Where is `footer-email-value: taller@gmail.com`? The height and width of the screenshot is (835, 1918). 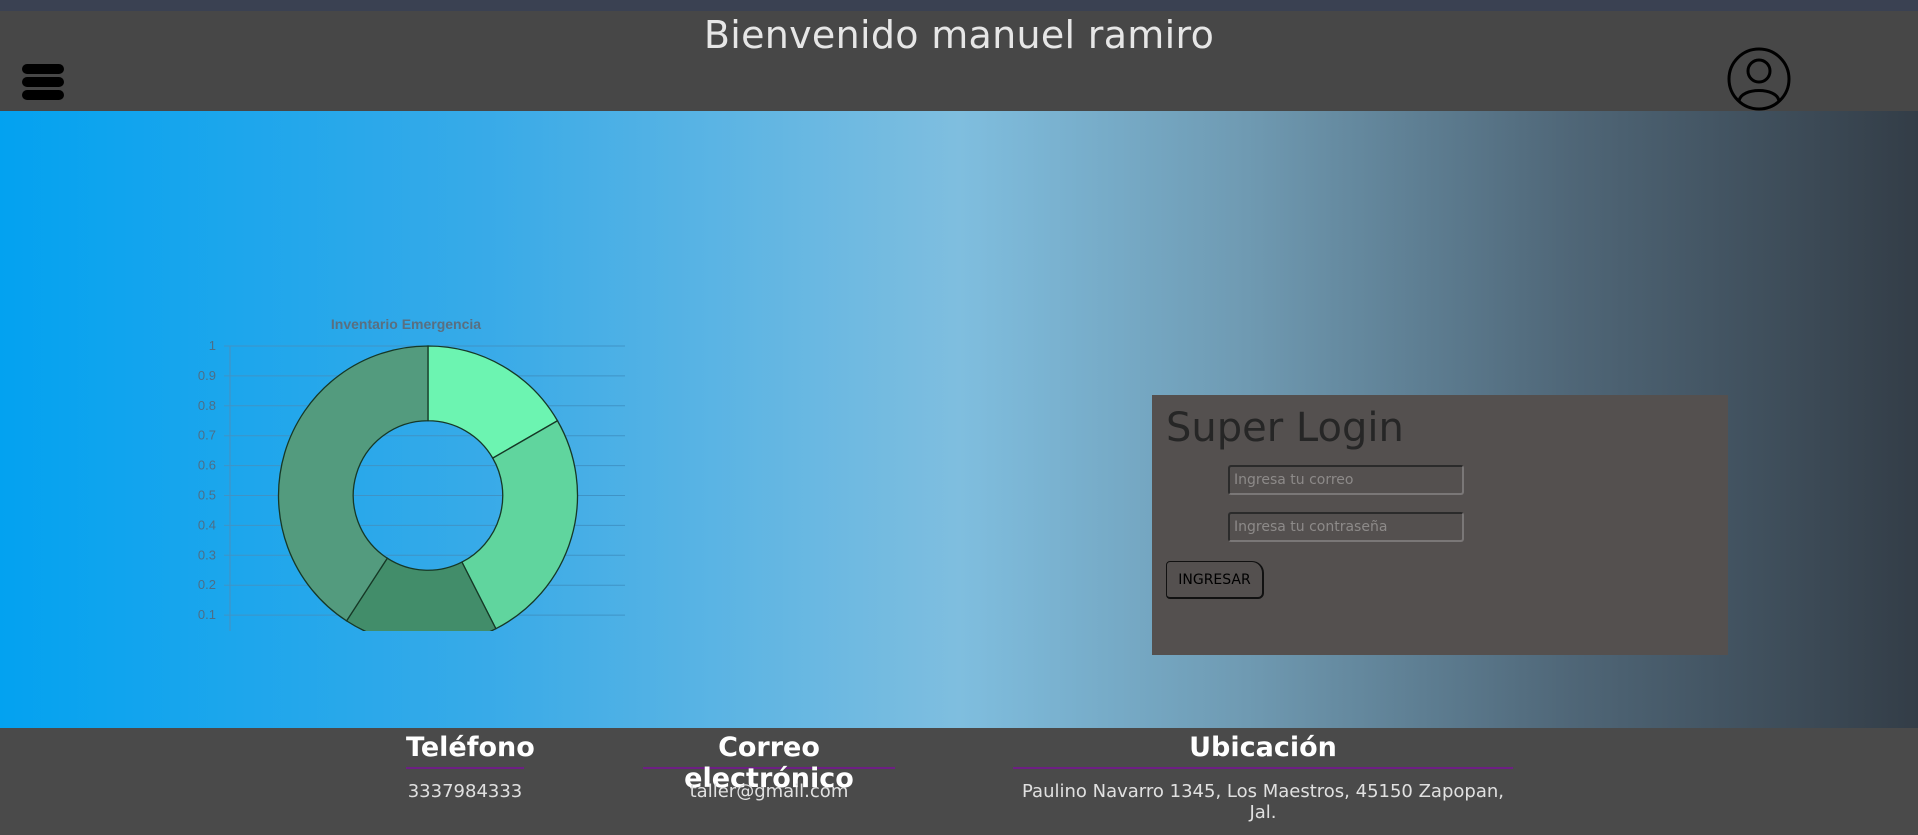 footer-email-value: taller@gmail.com is located at coordinates (769, 791).